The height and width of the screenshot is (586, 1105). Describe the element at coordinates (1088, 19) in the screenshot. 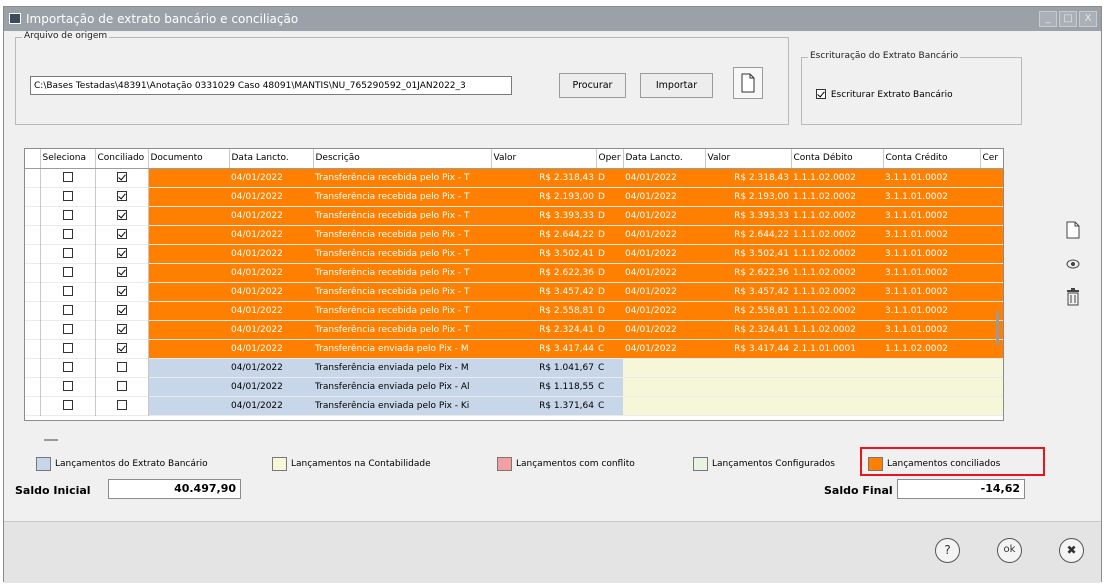

I see `close-button: X` at that location.